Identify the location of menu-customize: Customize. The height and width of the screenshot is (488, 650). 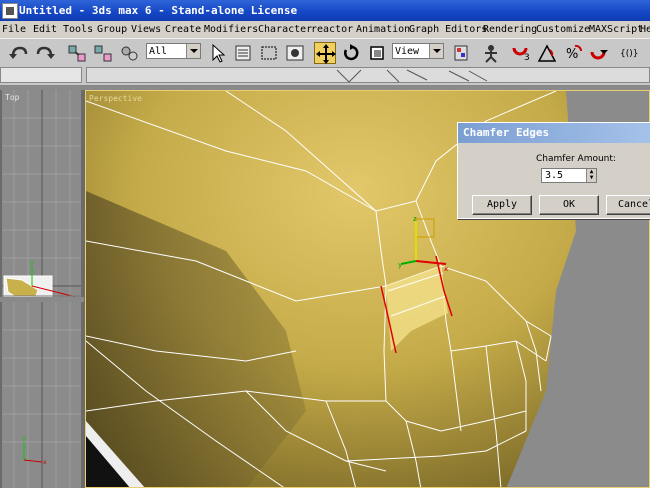
(563, 29).